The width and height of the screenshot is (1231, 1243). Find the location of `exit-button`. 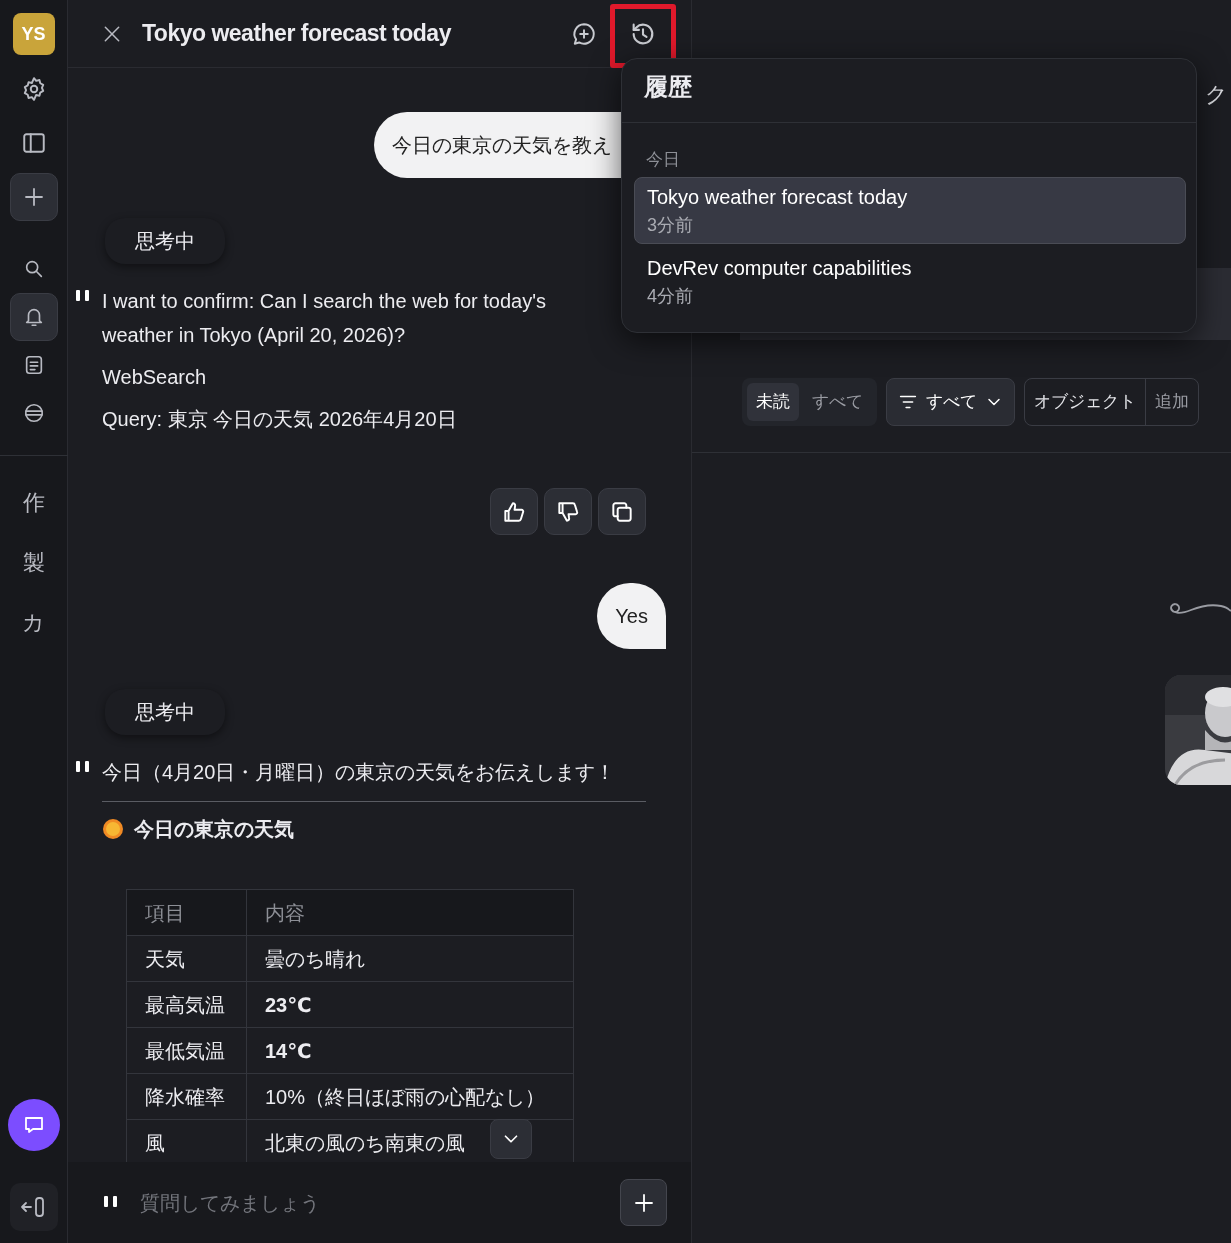

exit-button is located at coordinates (33, 1207).